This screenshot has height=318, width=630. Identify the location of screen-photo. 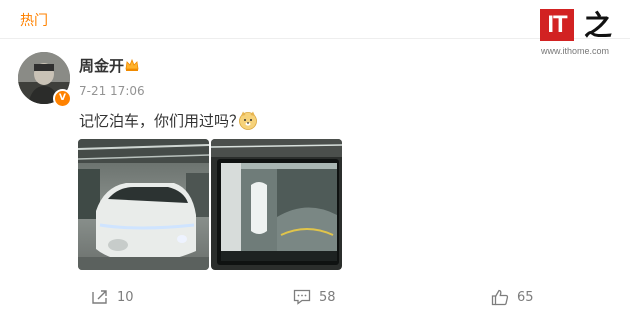
(276, 204).